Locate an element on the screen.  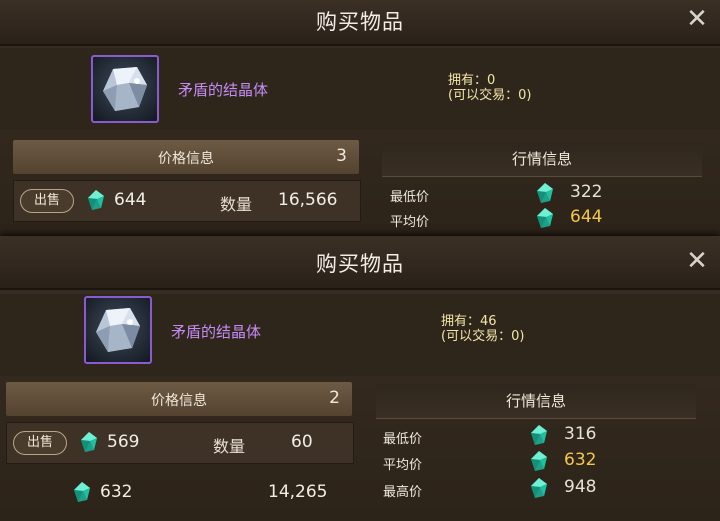
market-info: 行情信息 最低价 316 平均价 632 最高价 948 is located at coordinates (536, 451).